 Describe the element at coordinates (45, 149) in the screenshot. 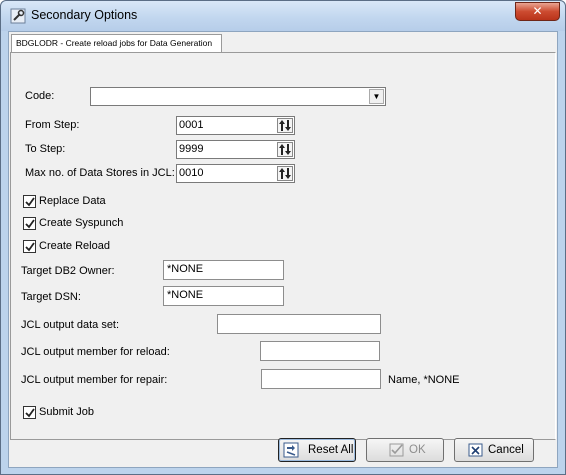

I see `to-step-label: To Step:` at that location.